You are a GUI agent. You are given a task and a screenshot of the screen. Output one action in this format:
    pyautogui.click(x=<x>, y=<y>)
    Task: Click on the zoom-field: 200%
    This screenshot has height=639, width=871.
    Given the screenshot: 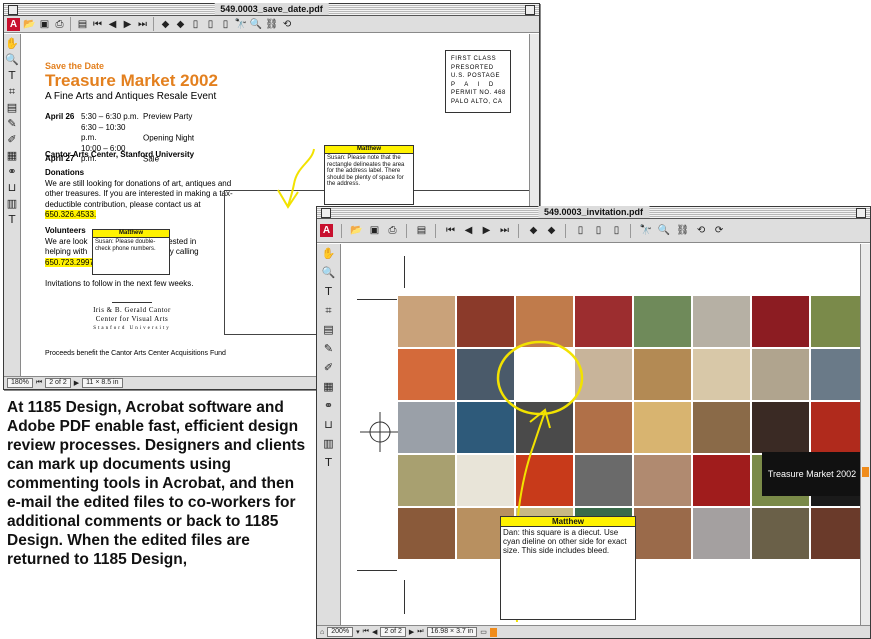 What is the action you would take?
    pyautogui.click(x=340, y=632)
    